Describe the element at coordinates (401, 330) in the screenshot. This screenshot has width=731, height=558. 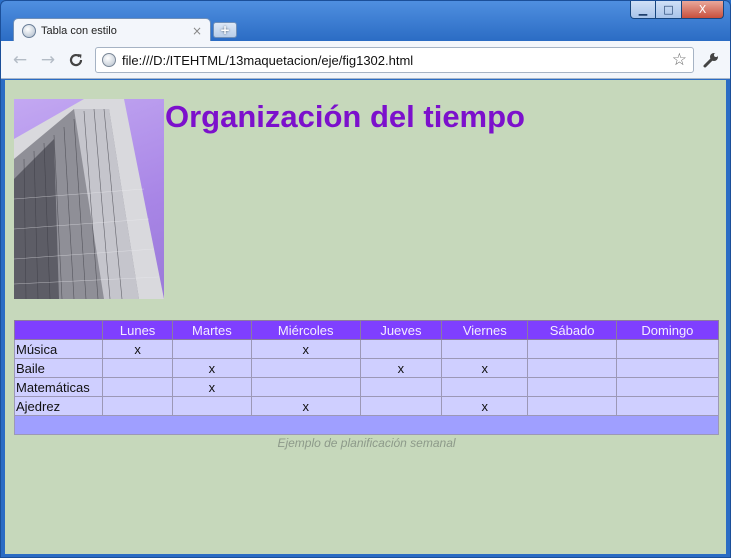
I see `day-header-cell: Jueves` at that location.